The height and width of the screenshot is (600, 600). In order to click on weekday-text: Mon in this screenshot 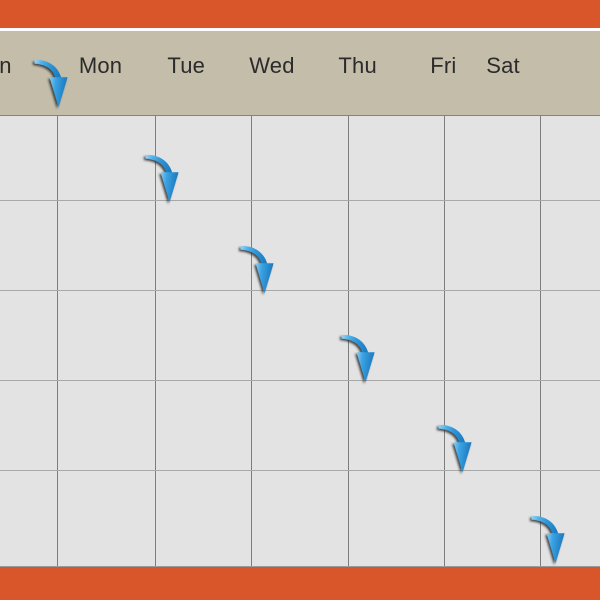, I will do `click(100, 65)`.